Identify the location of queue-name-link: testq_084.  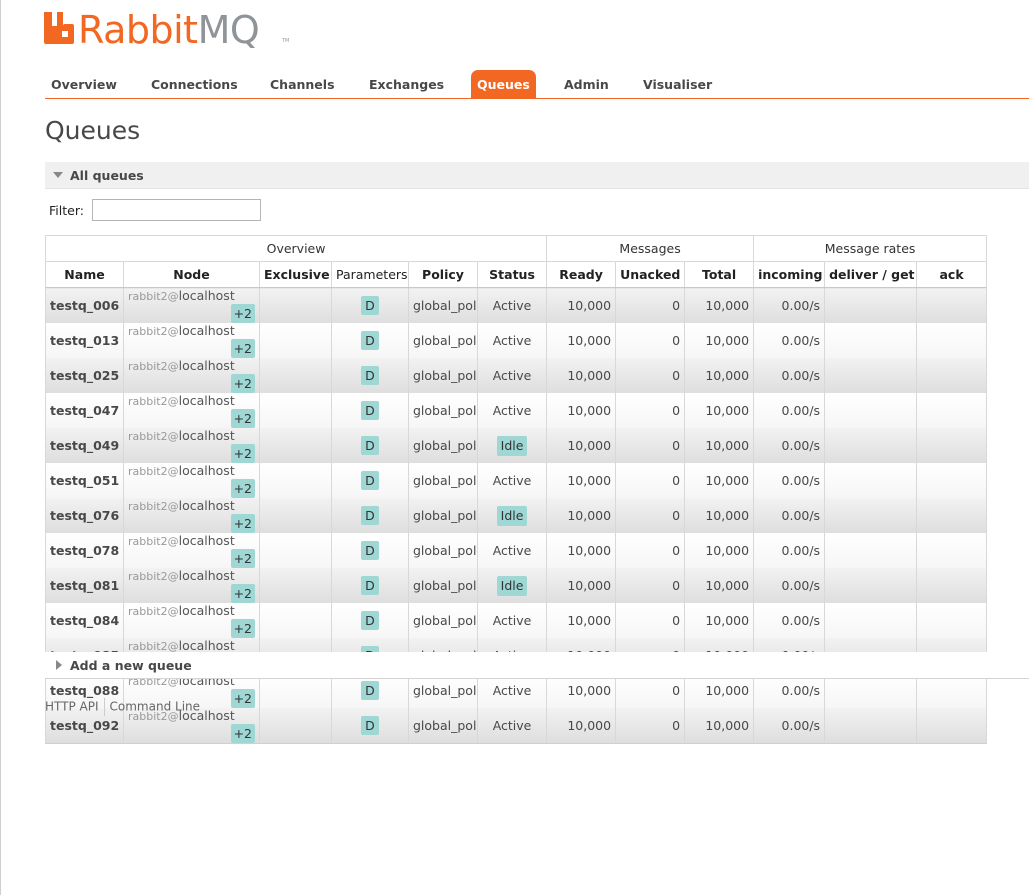
(84, 620).